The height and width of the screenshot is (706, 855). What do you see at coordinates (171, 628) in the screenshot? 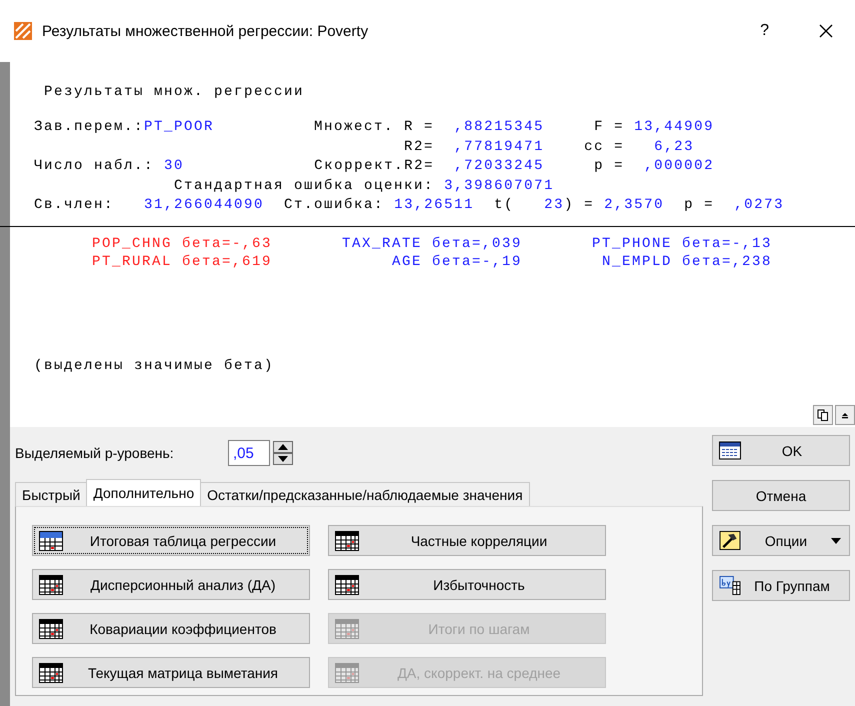
I see `command-button: Ковариации коэффициентов` at bounding box center [171, 628].